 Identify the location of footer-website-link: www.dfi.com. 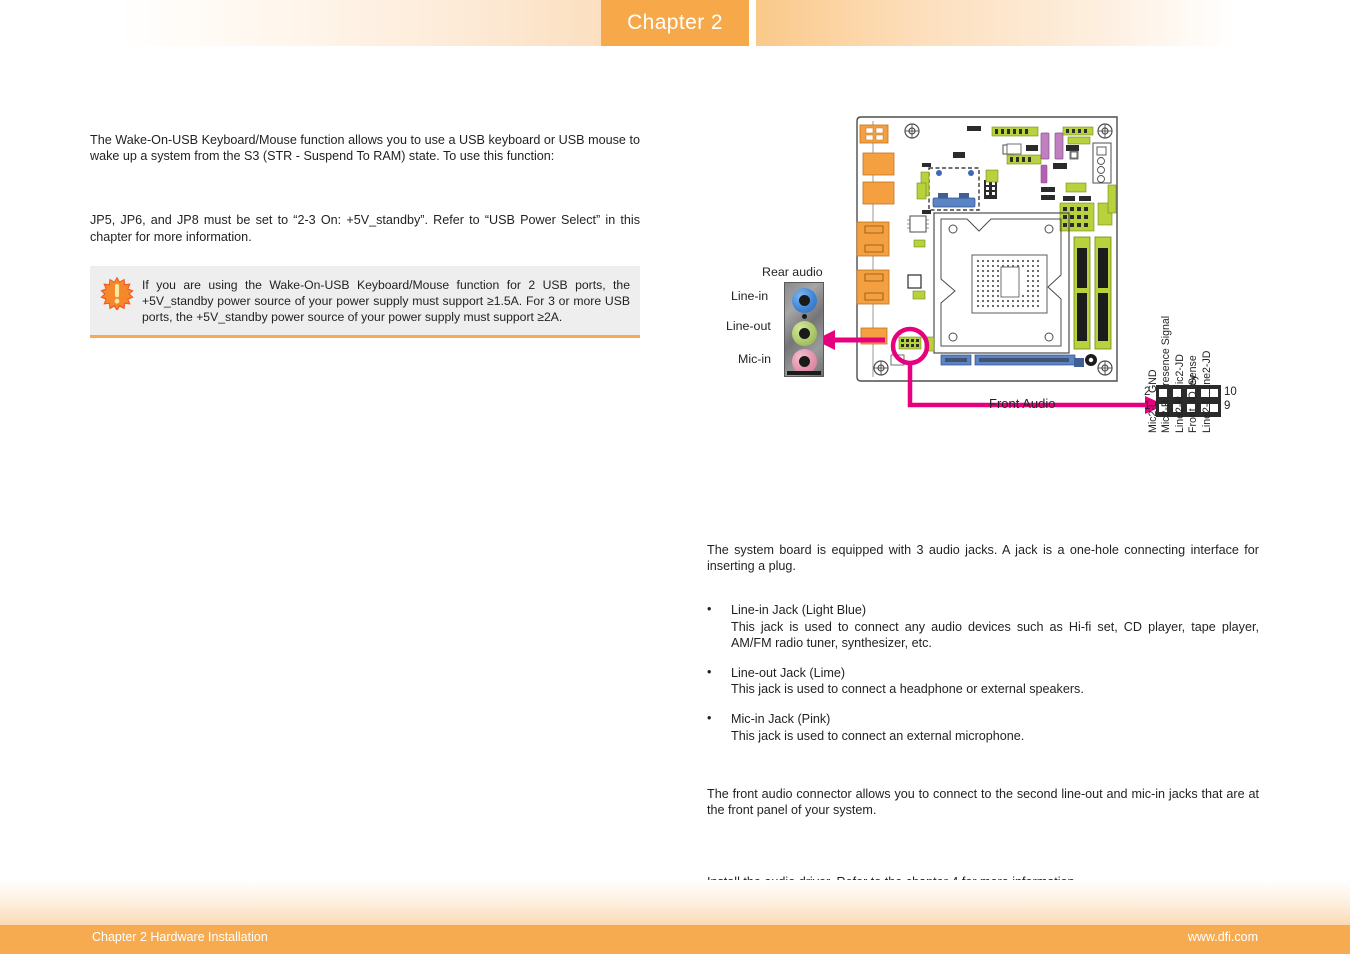
(1223, 937).